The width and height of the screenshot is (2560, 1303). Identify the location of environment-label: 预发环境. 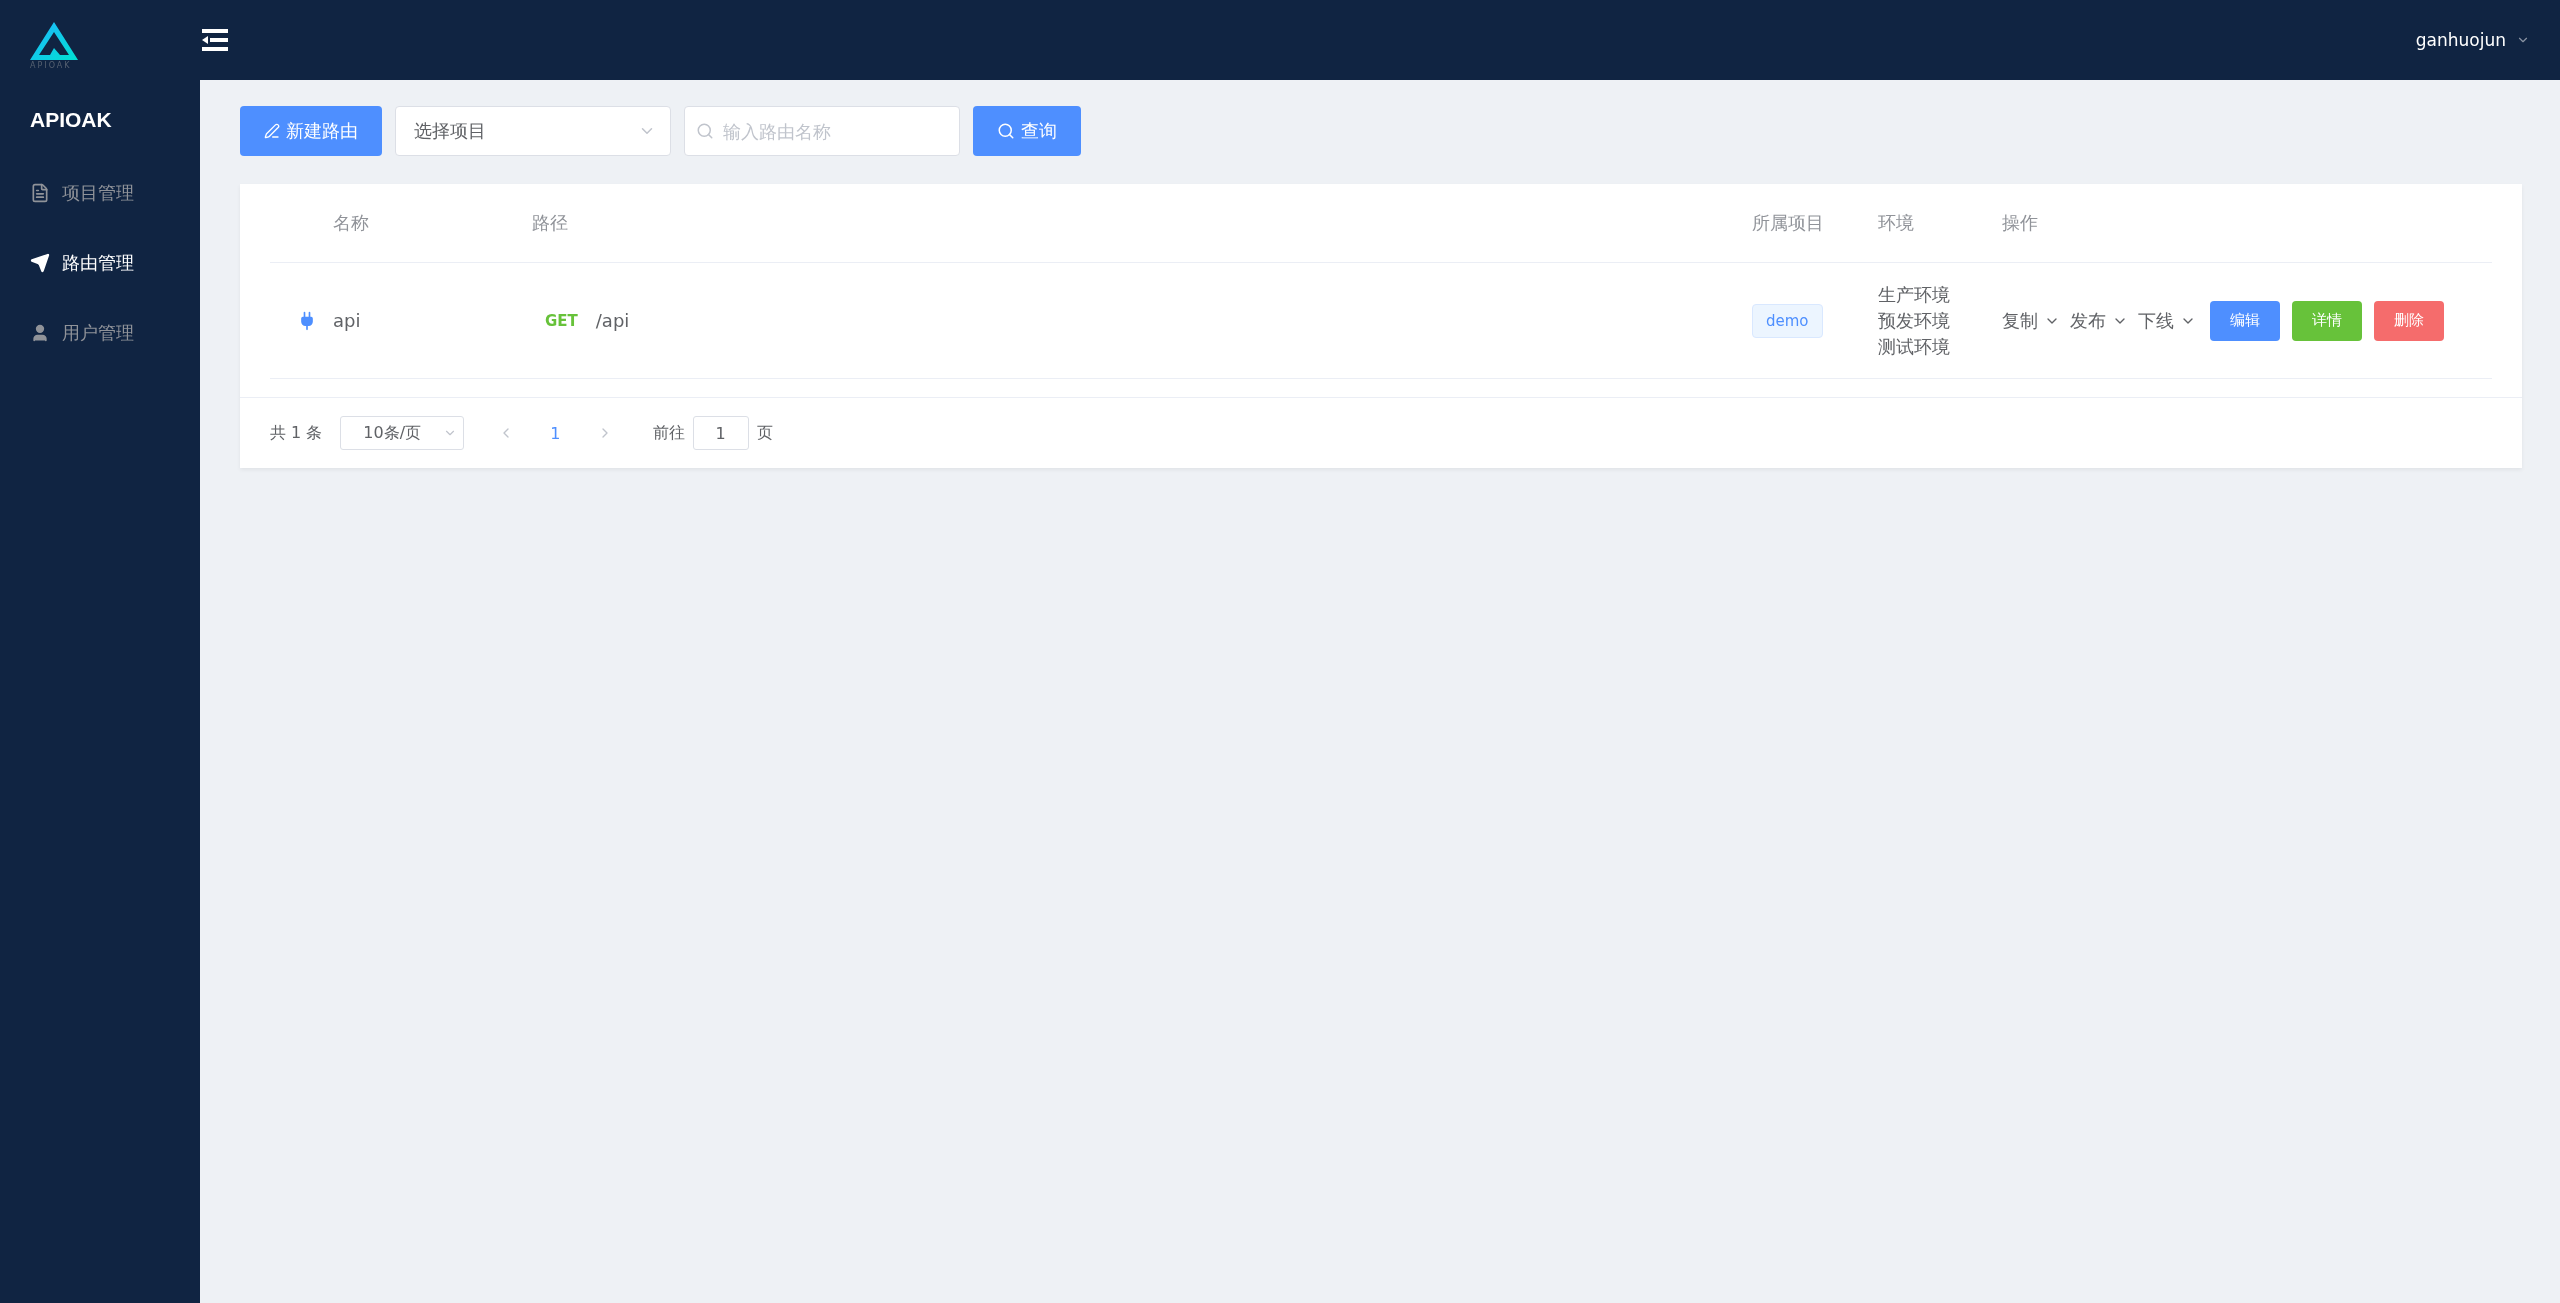
(1914, 320).